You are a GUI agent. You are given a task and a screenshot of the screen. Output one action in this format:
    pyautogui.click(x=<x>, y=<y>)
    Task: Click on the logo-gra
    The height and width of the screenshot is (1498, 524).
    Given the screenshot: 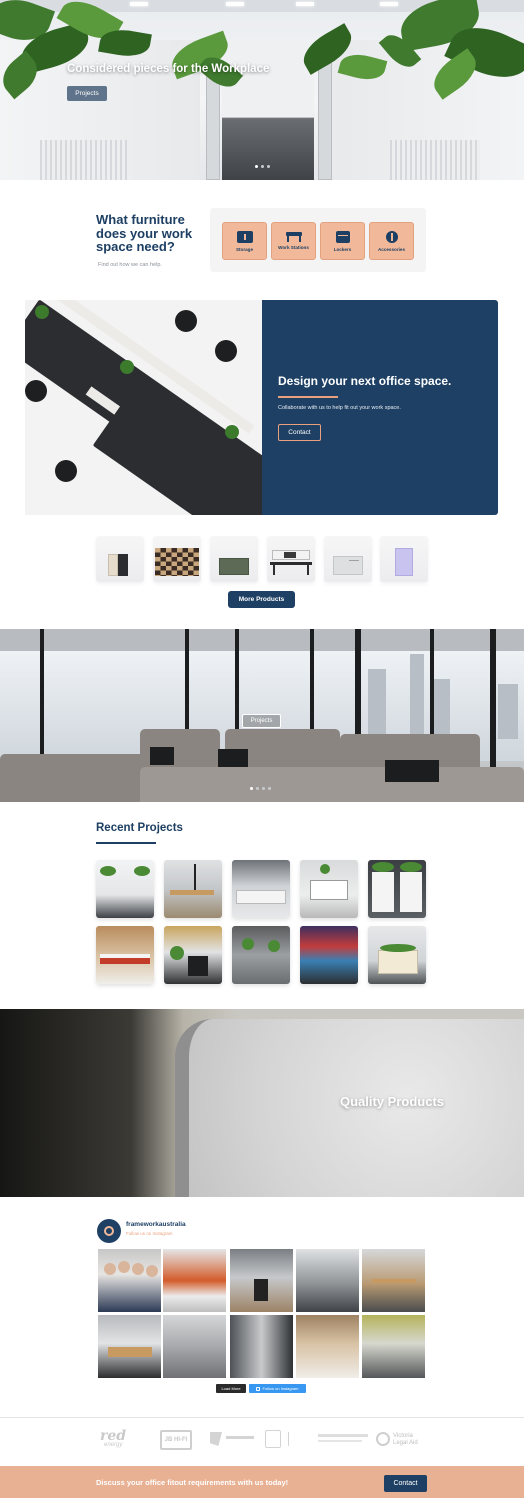 What is the action you would take?
    pyautogui.click(x=216, y=1439)
    